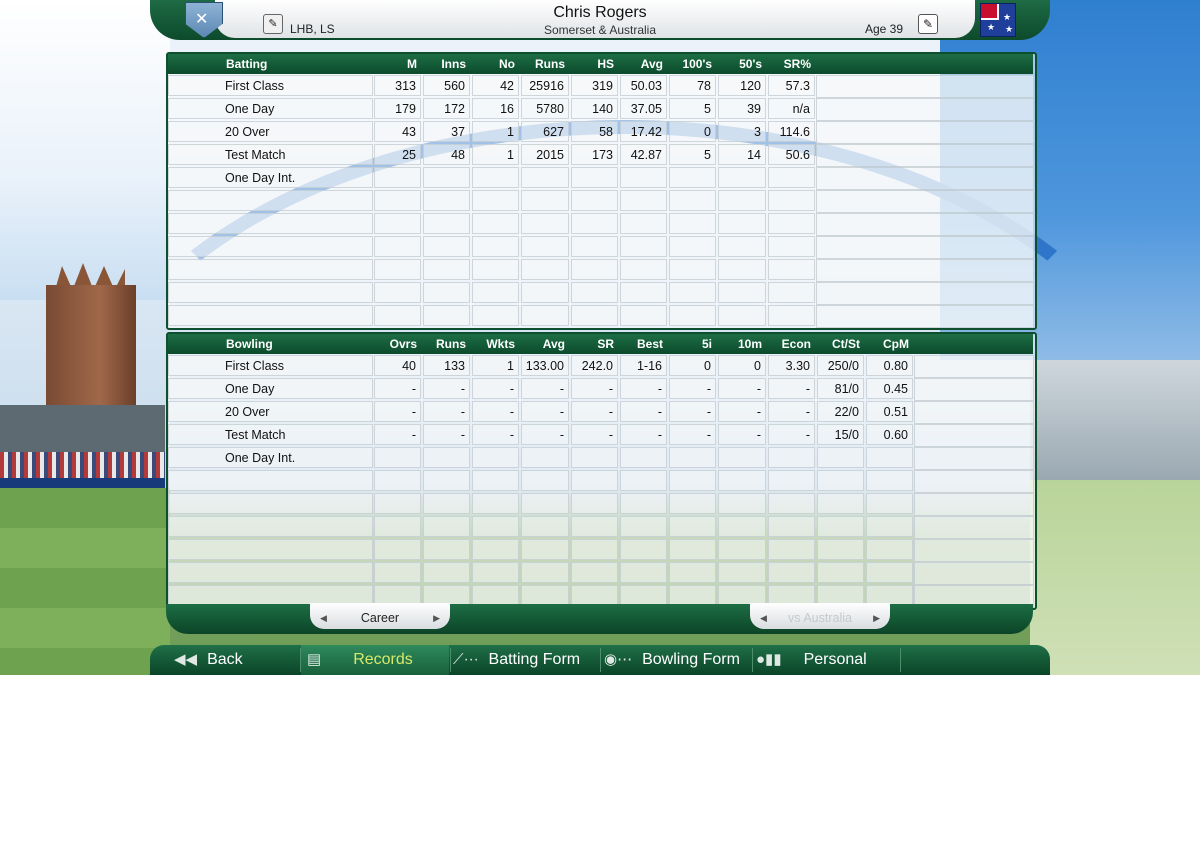 The height and width of the screenshot is (848, 1200). What do you see at coordinates (820, 616) in the screenshot?
I see `tab-vs-australia: ◀ vs Australia ▶` at bounding box center [820, 616].